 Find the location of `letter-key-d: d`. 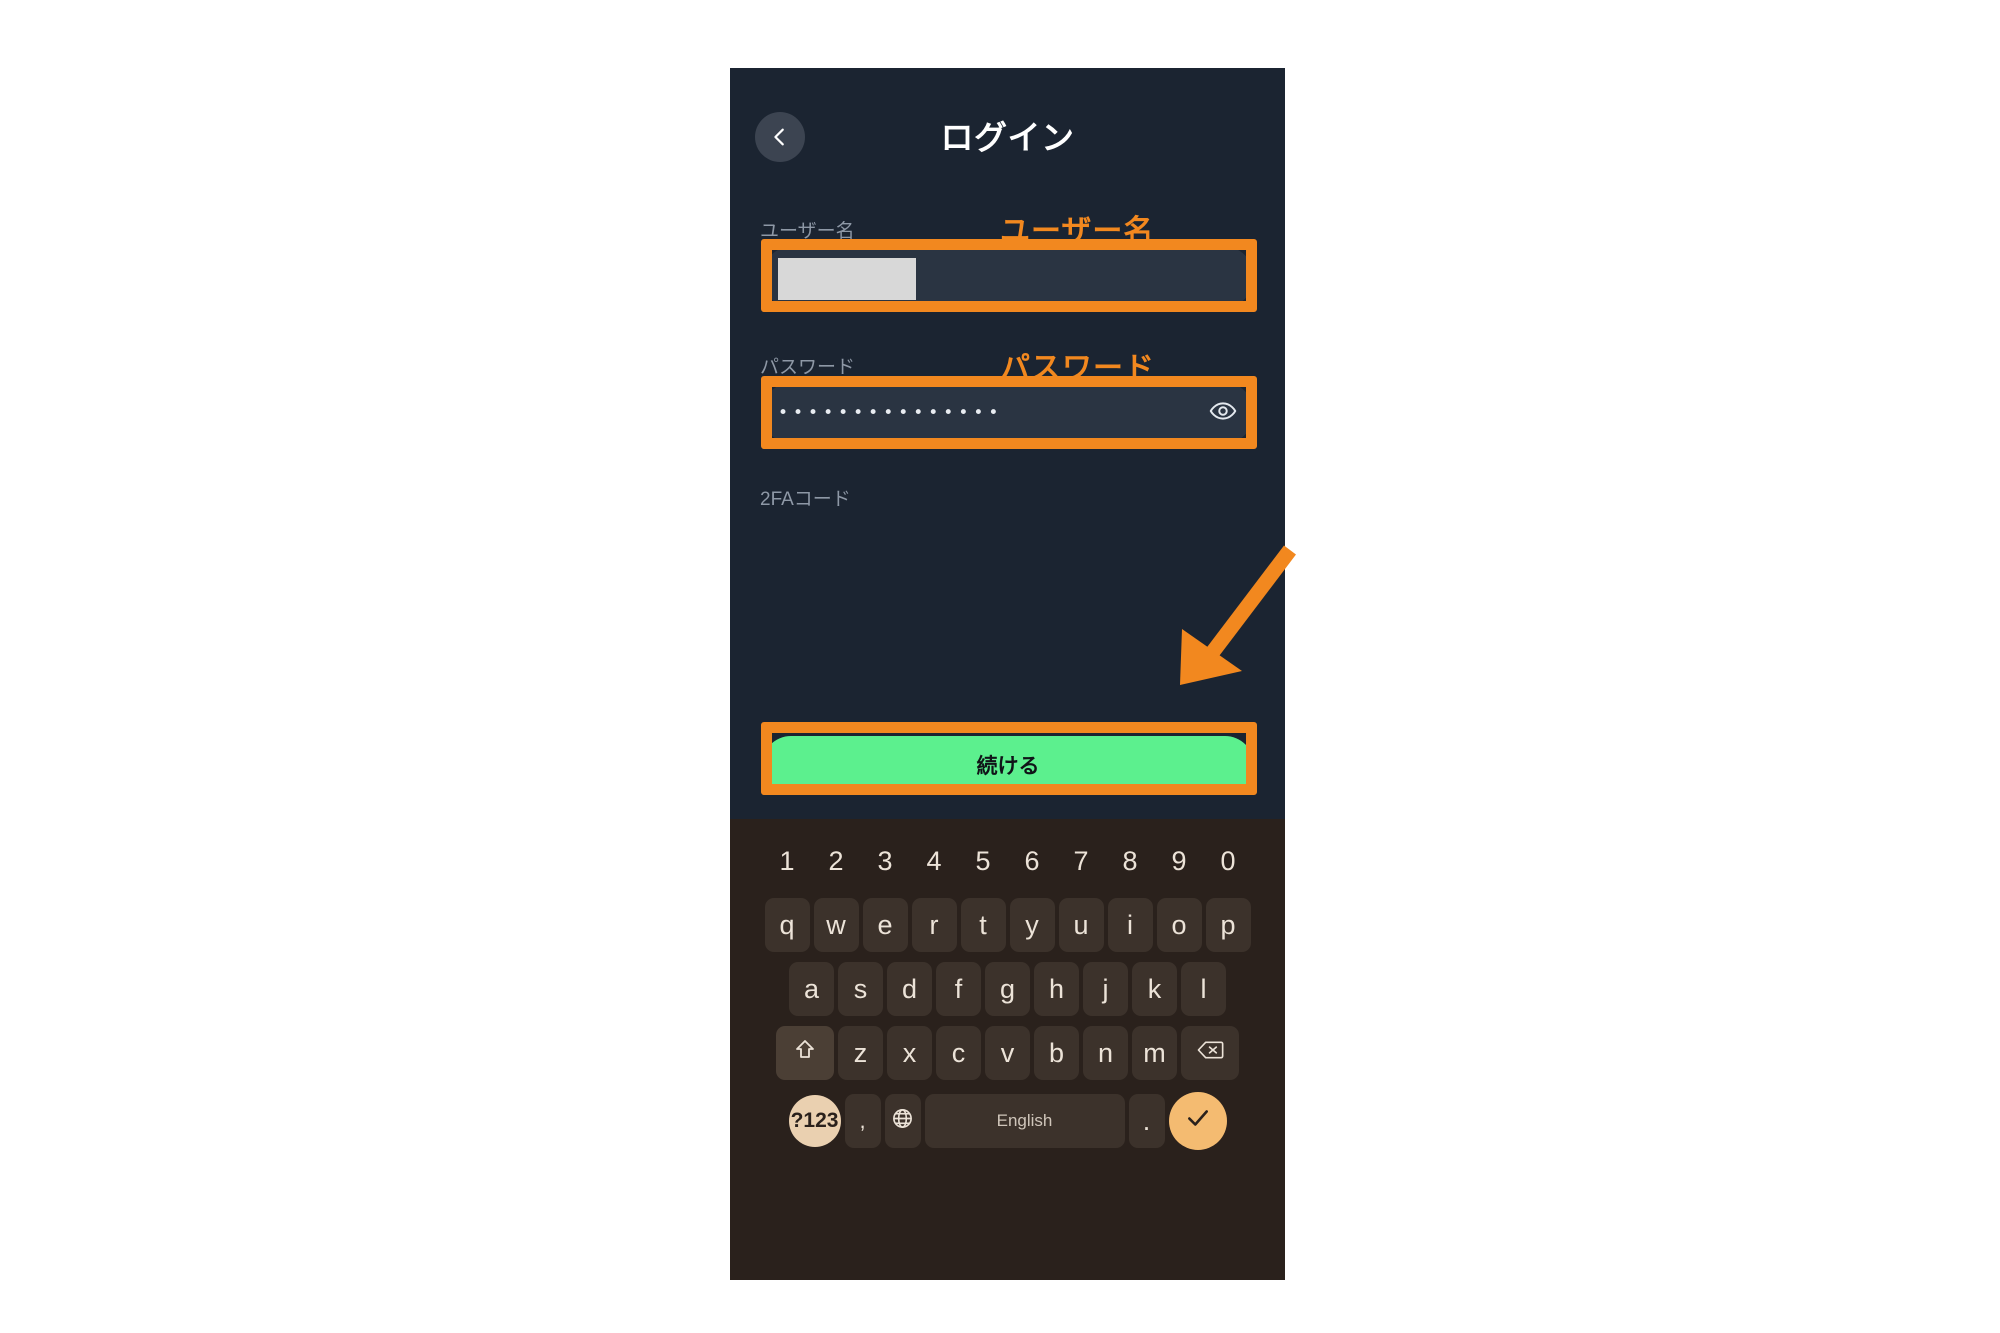

letter-key-d: d is located at coordinates (909, 989).